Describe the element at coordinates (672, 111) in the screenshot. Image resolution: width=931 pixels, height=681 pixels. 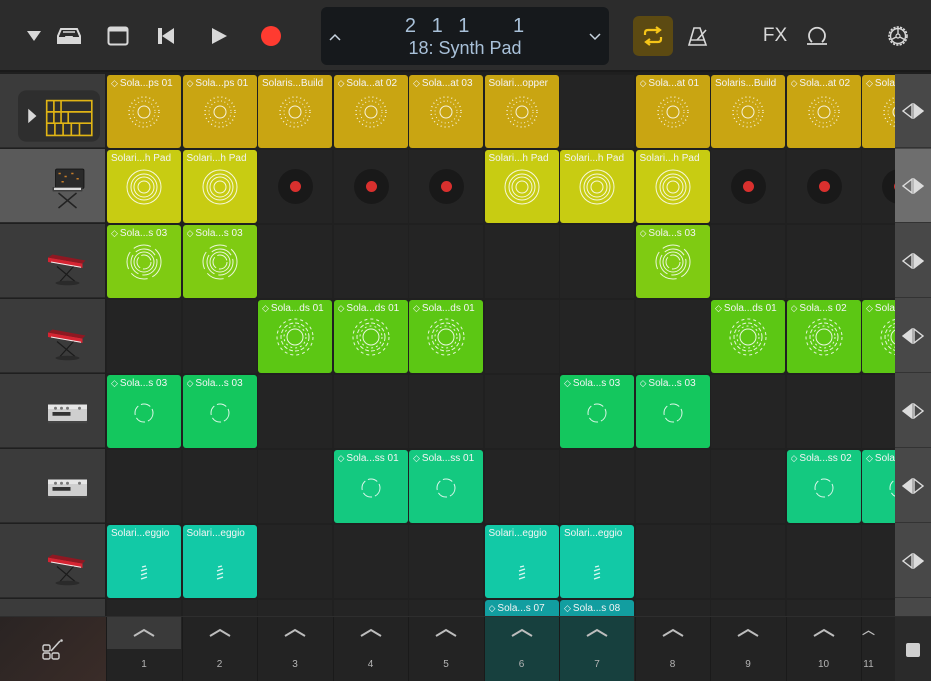
I see `loop-cell: ◇ Sola...at 01` at that location.